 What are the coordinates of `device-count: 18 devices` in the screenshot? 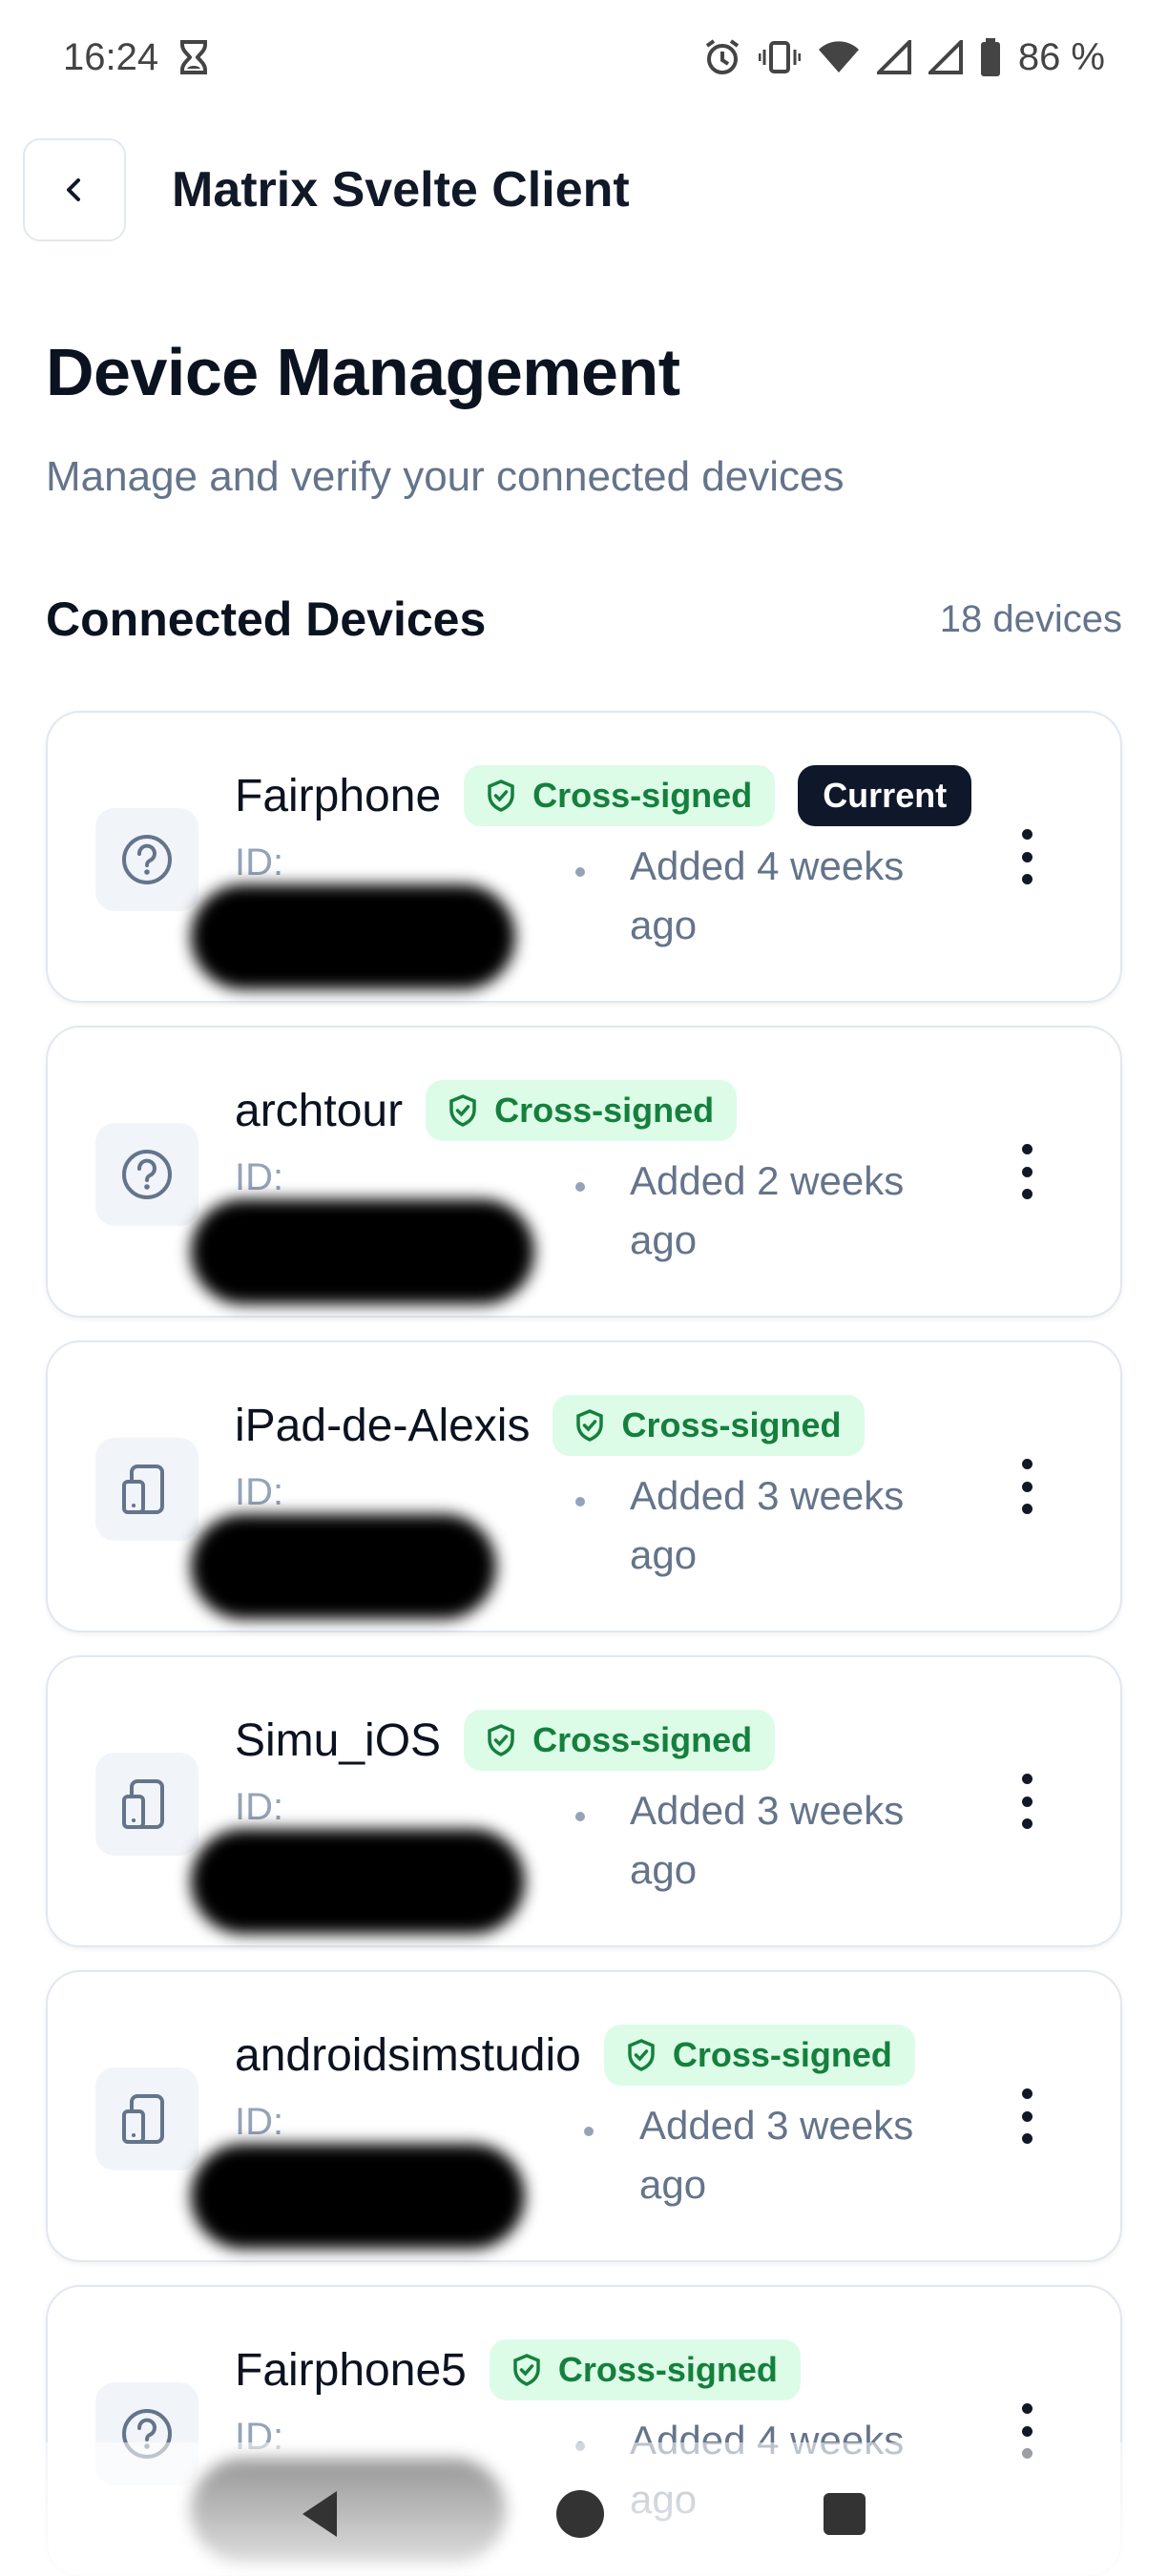 It's located at (1030, 618).